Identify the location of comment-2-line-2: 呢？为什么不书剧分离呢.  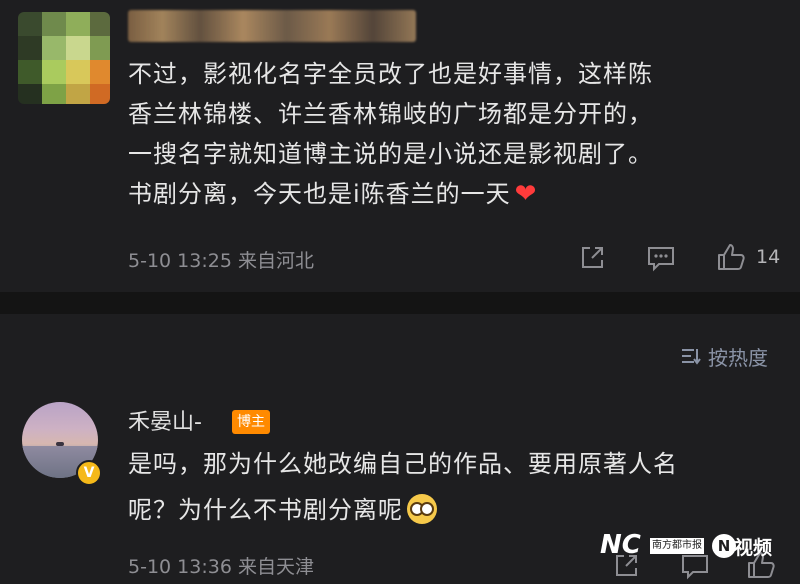
(282, 510).